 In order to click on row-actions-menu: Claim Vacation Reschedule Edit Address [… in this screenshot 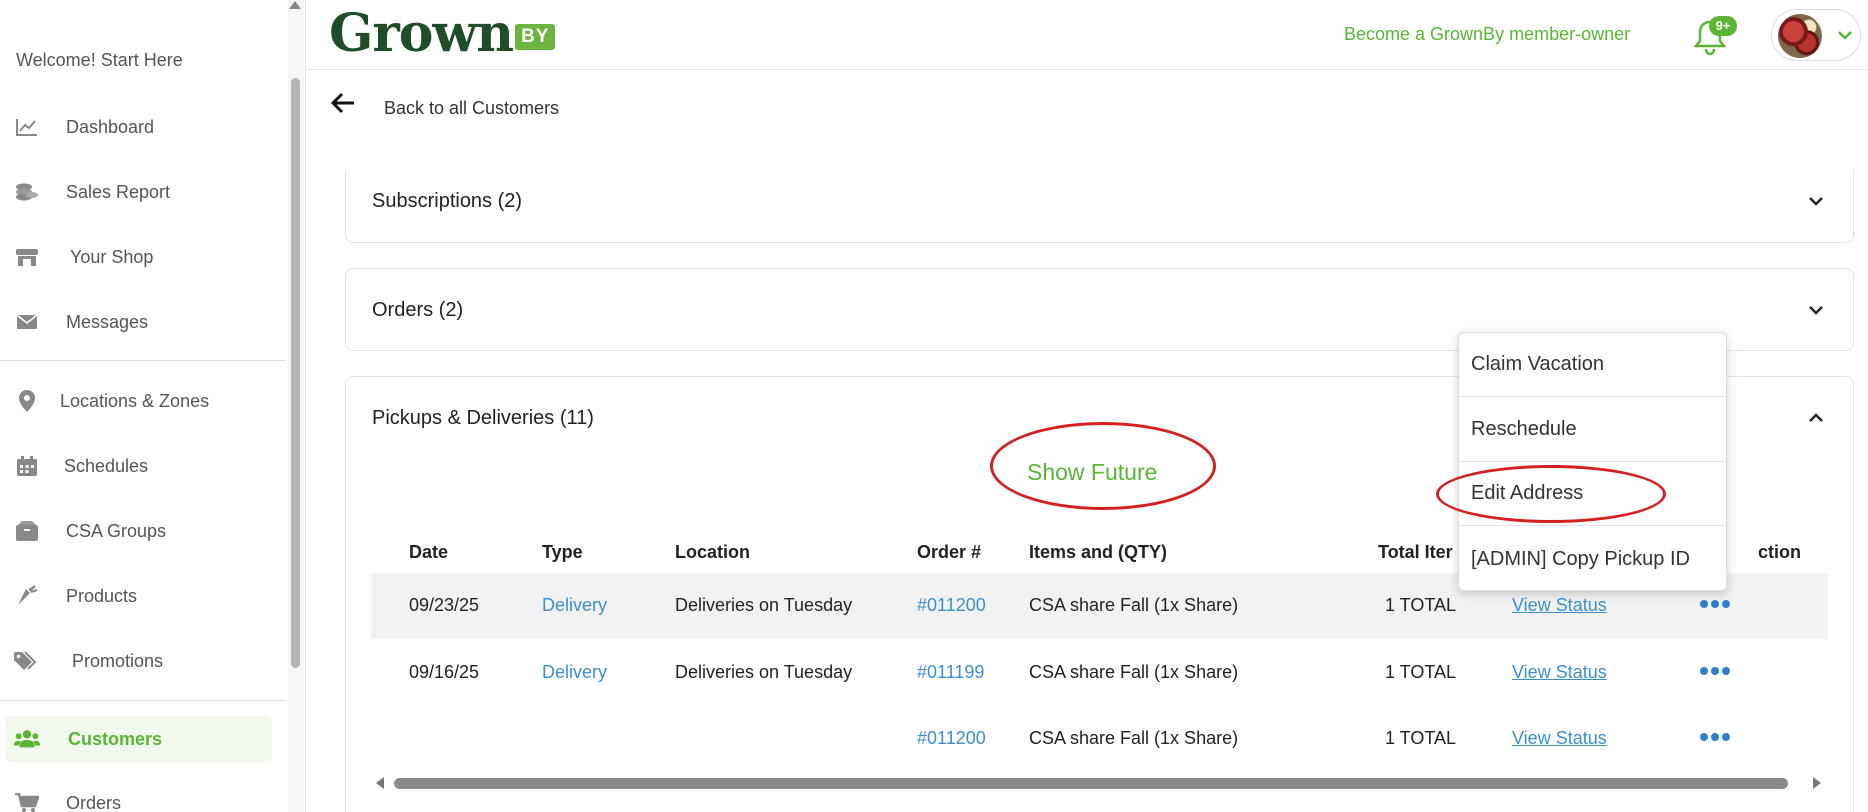, I will do `click(1592, 461)`.